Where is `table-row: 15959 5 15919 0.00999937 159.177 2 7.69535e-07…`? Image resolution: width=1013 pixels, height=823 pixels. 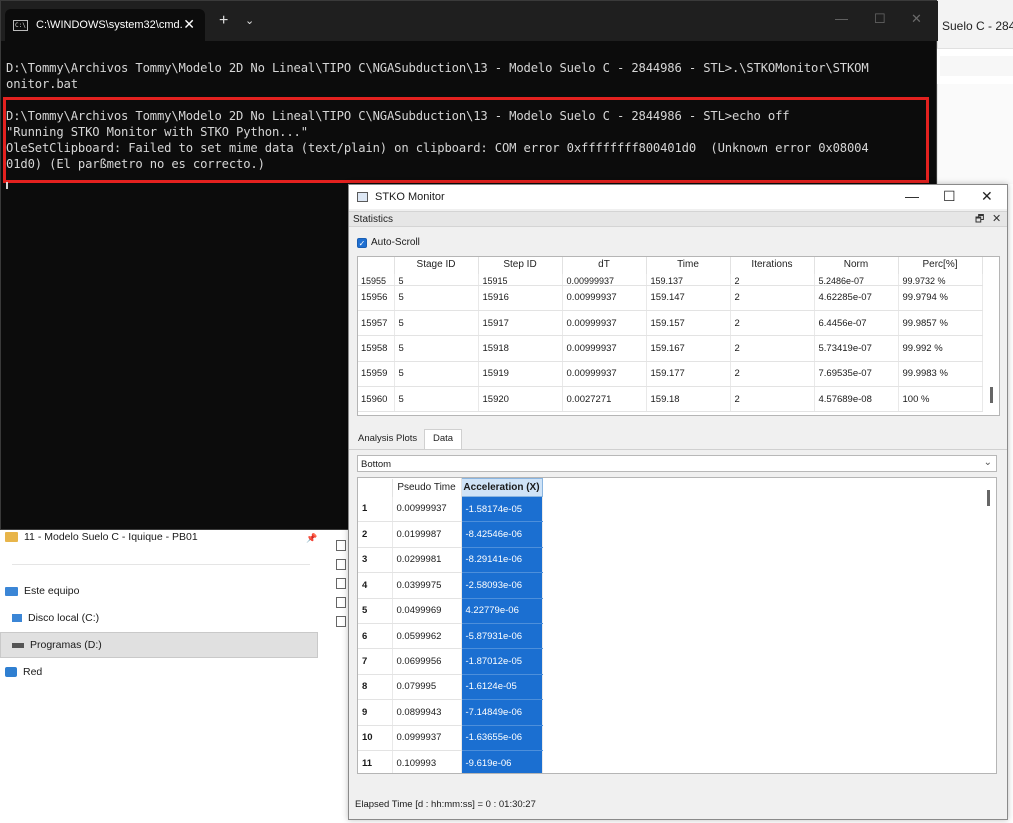
table-row: 15959 5 15919 0.00999937 159.177 2 7.69535e-07… is located at coordinates (670, 374).